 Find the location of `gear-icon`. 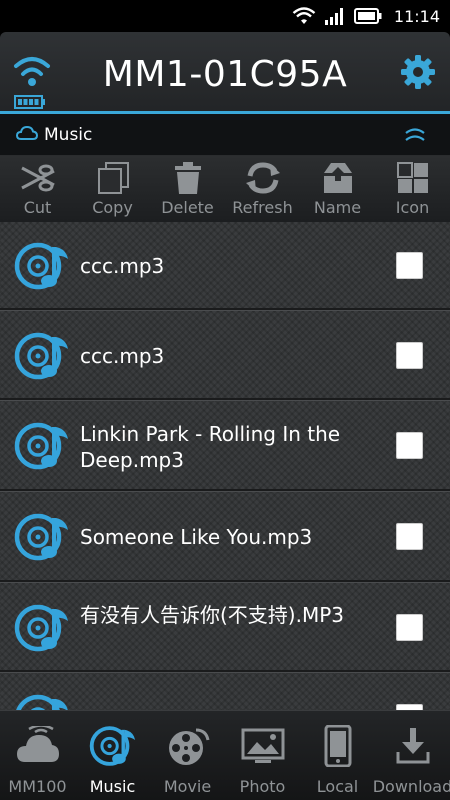

gear-icon is located at coordinates (418, 74).